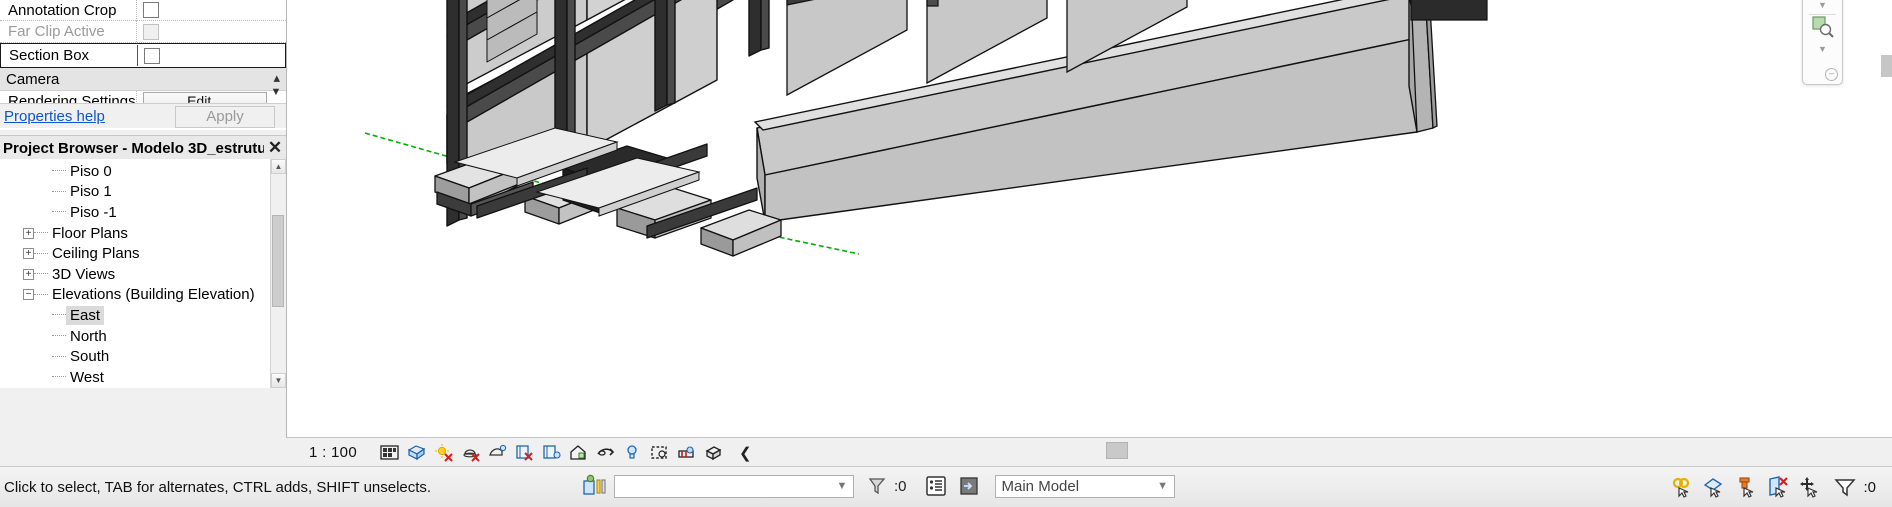 Image resolution: width=1892 pixels, height=507 pixels. What do you see at coordinates (1810, 487) in the screenshot?
I see `drag-elements-icon` at bounding box center [1810, 487].